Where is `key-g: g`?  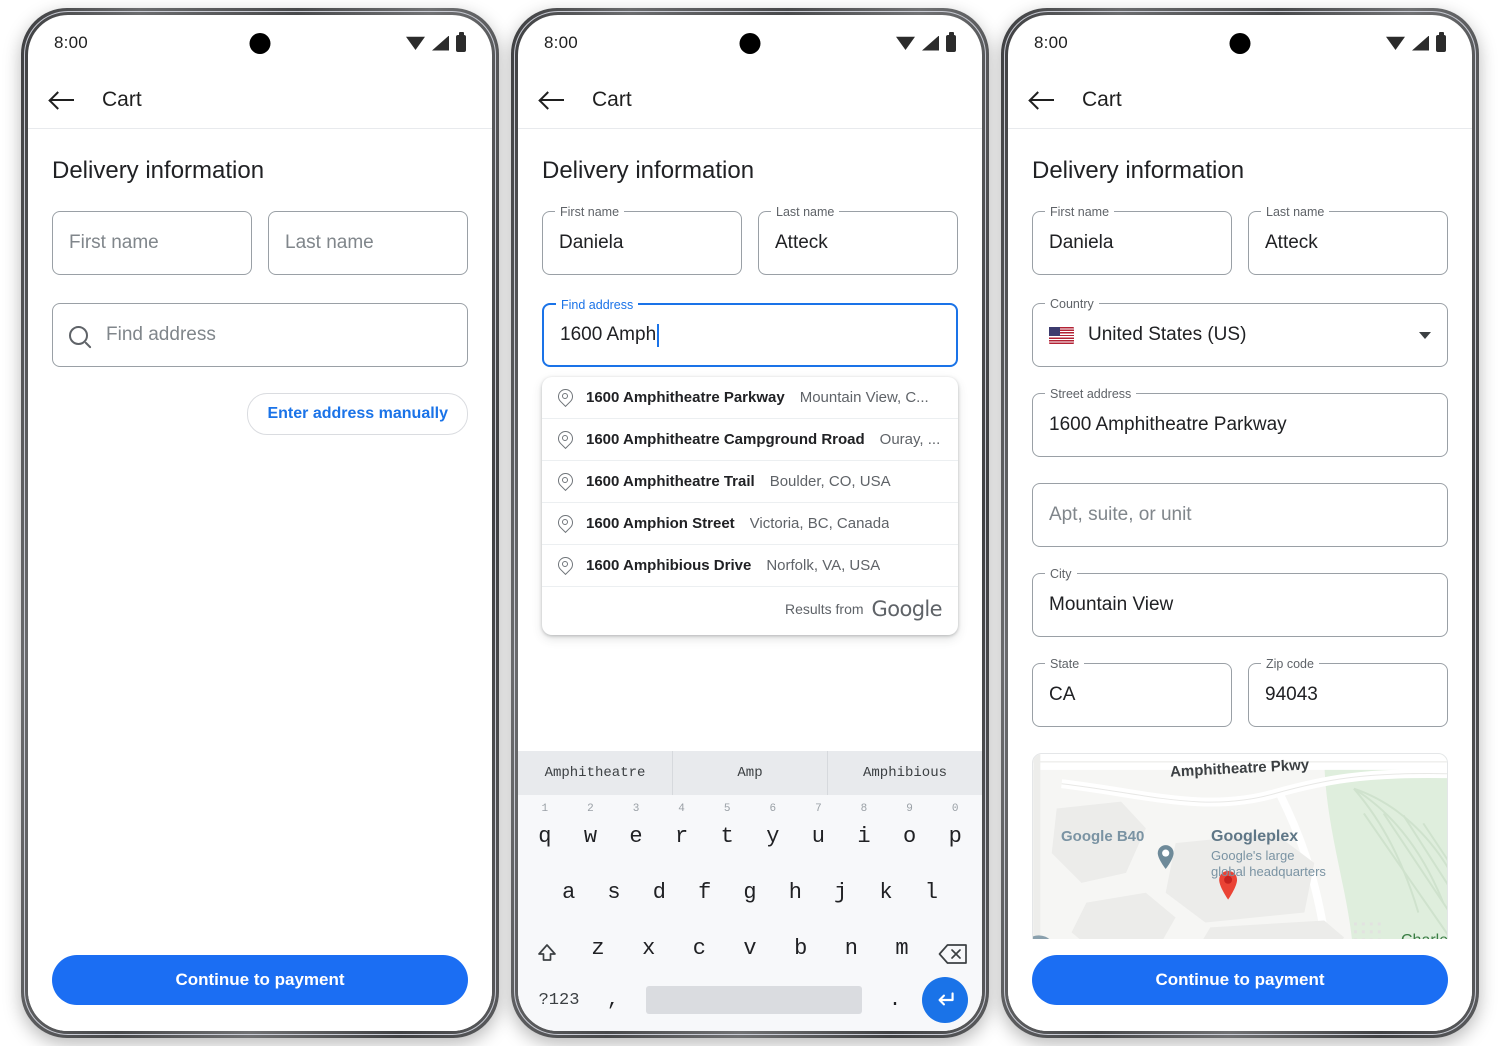 key-g: g is located at coordinates (749, 896).